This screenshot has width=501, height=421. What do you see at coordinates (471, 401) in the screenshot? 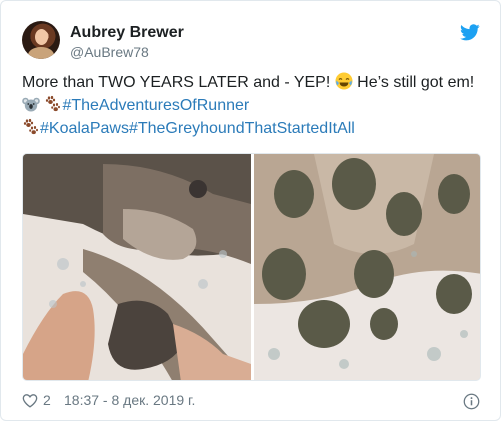
I see `info-icon` at bounding box center [471, 401].